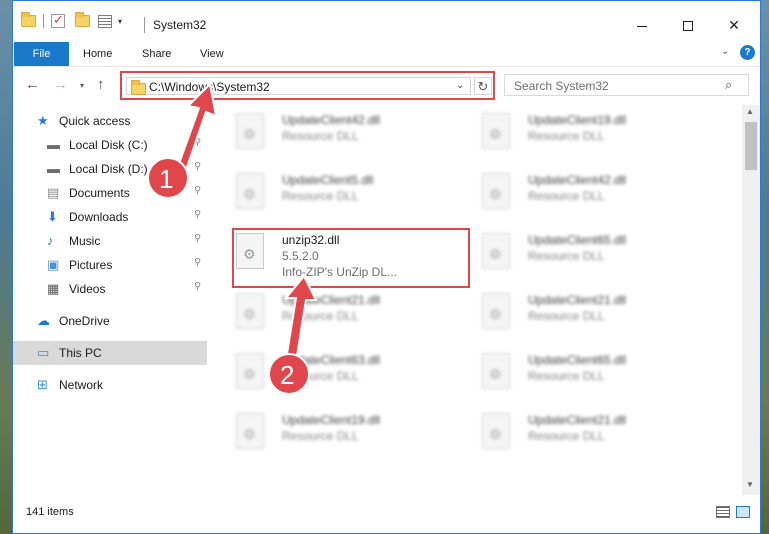  What do you see at coordinates (105, 21) in the screenshot?
I see `customize-icon` at bounding box center [105, 21].